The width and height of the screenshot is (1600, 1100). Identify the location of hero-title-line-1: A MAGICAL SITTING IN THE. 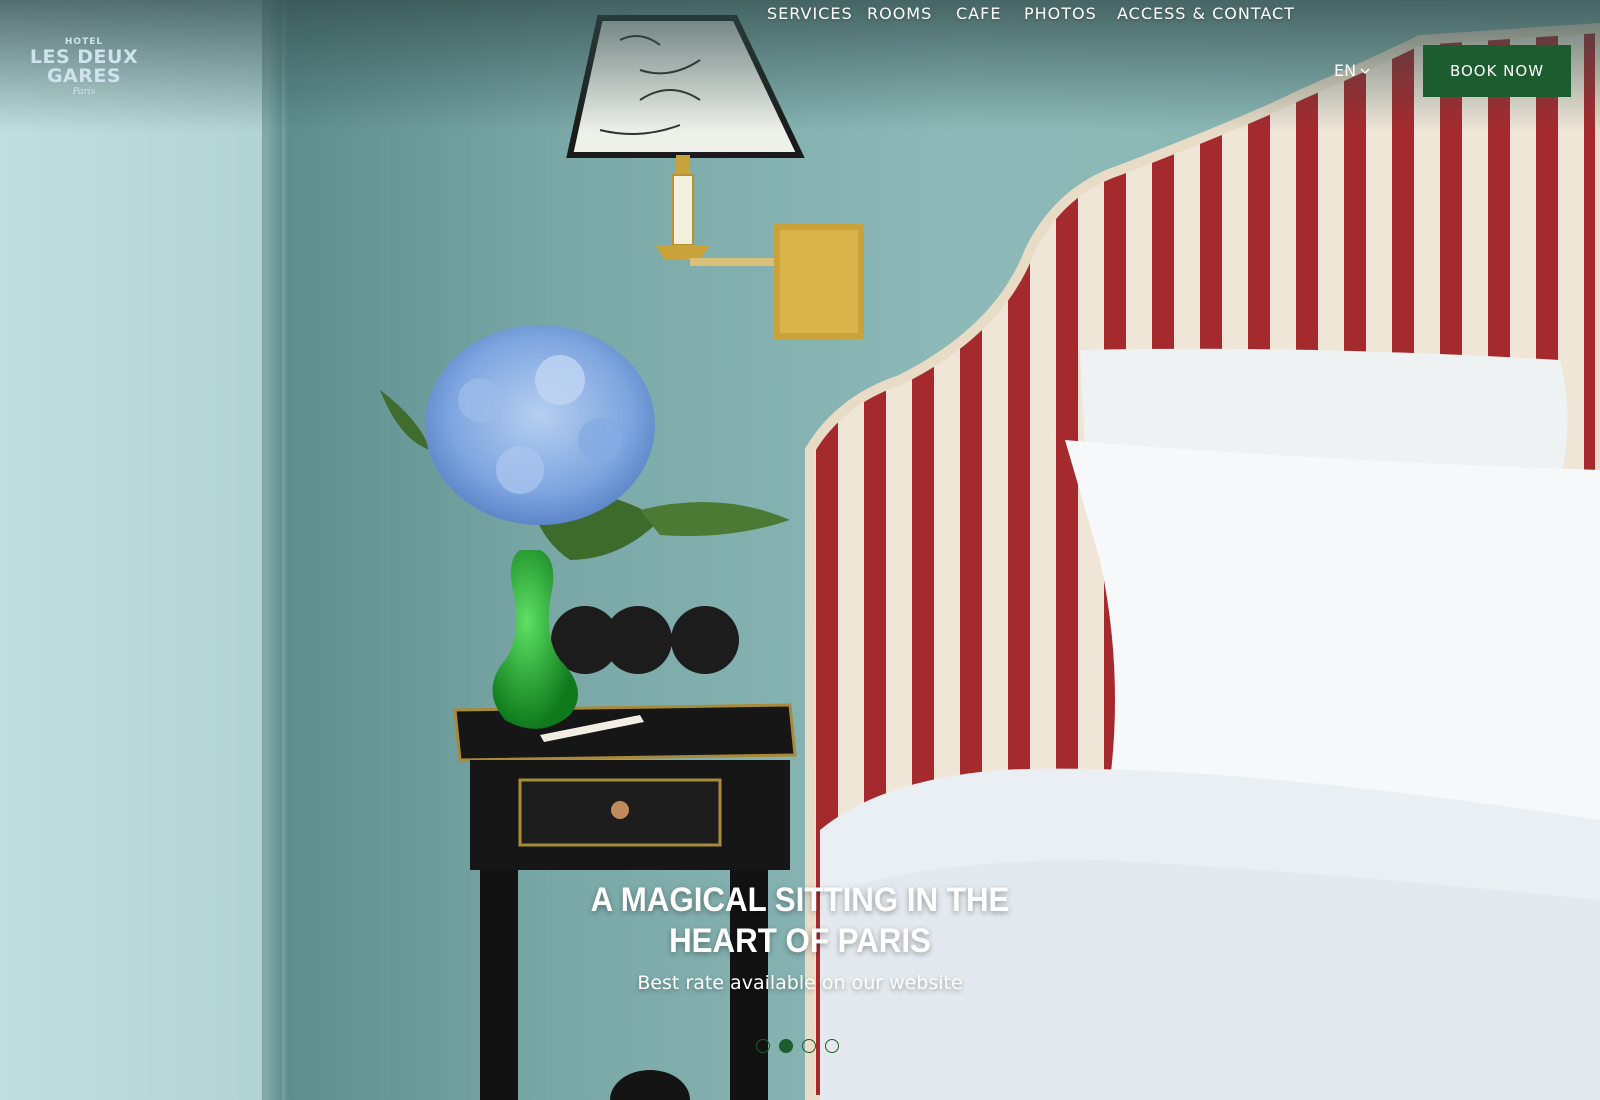
(800, 900).